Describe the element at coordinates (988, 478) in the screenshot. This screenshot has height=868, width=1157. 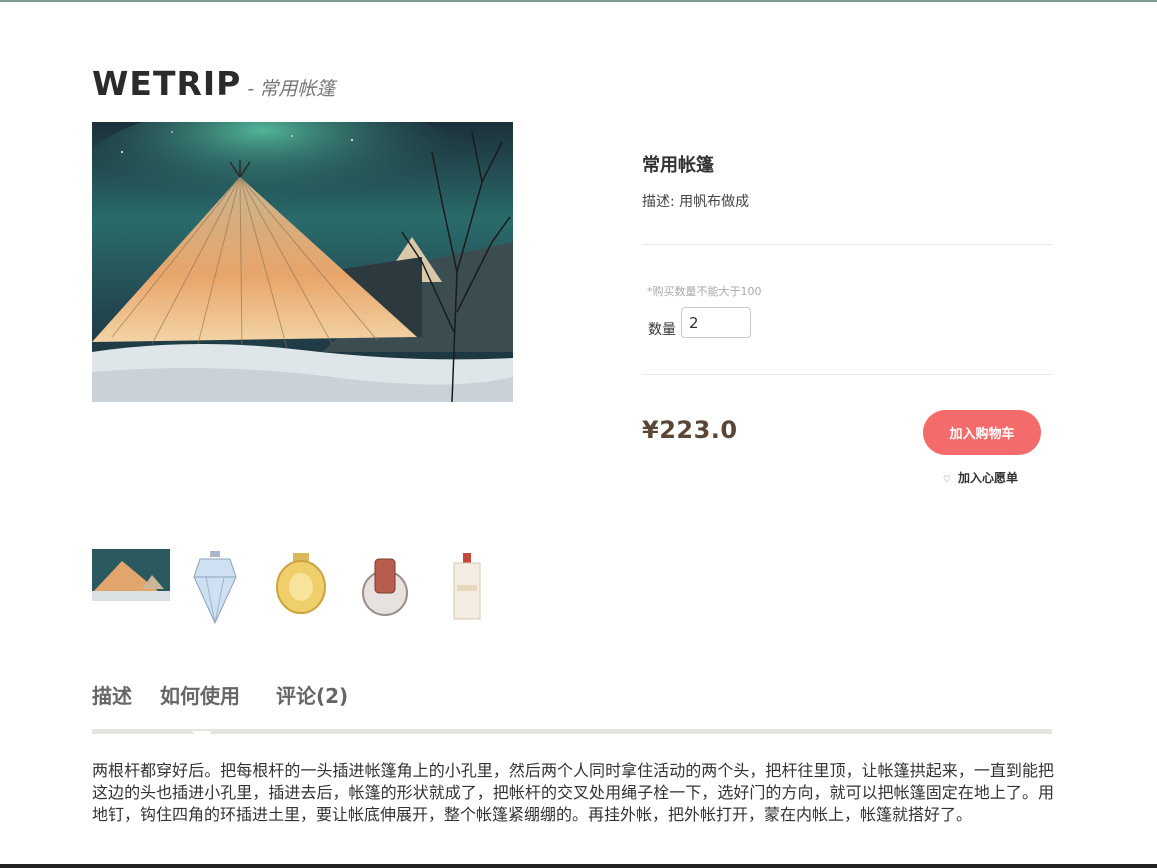
I see `wishlist-label: 加入心愿单` at that location.